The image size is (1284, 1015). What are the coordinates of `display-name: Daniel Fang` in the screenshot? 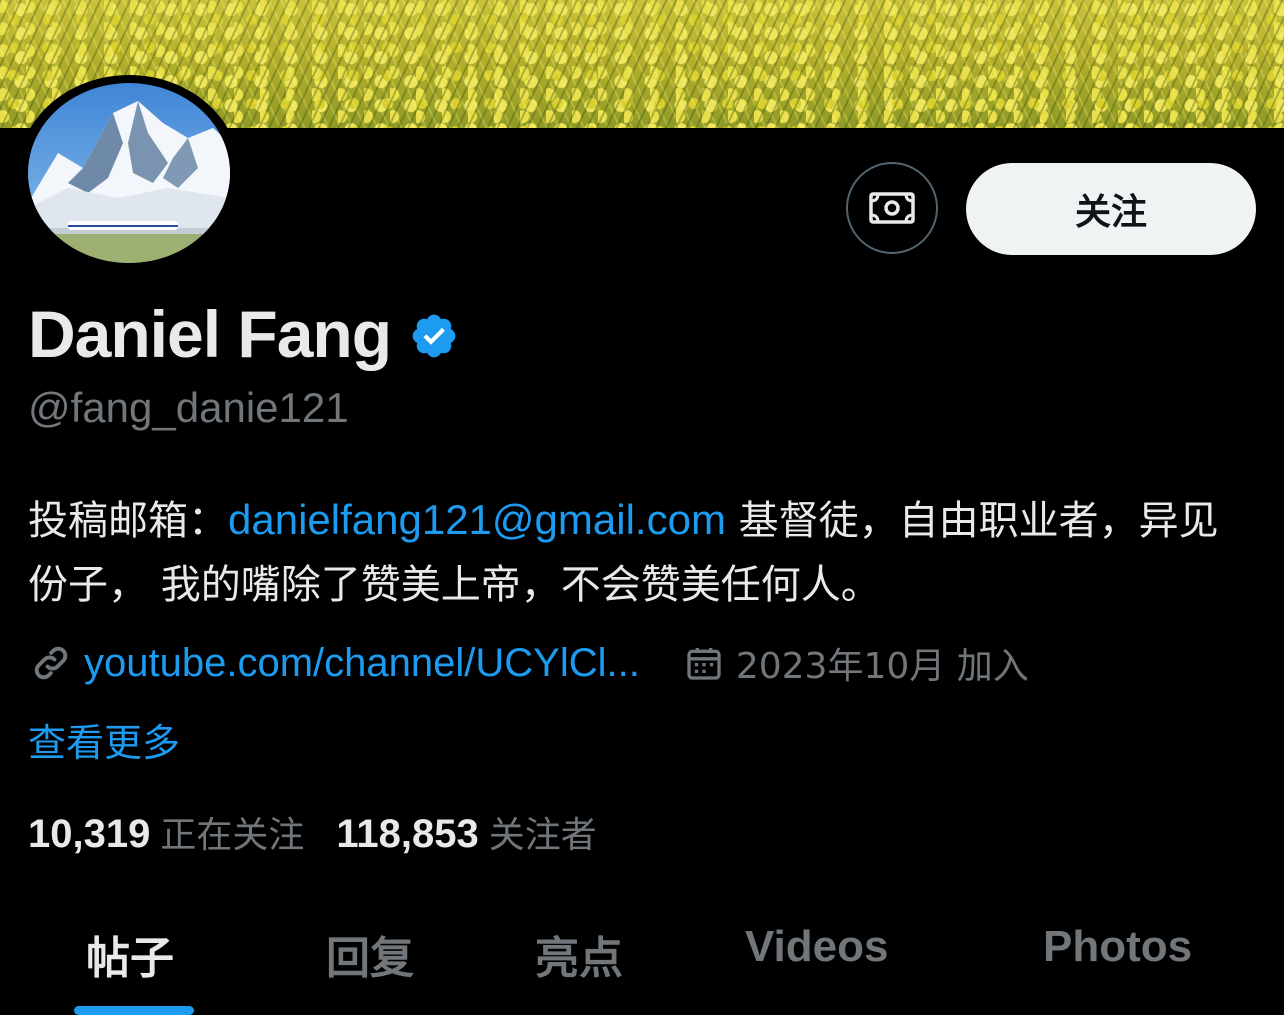 It's located at (210, 334).